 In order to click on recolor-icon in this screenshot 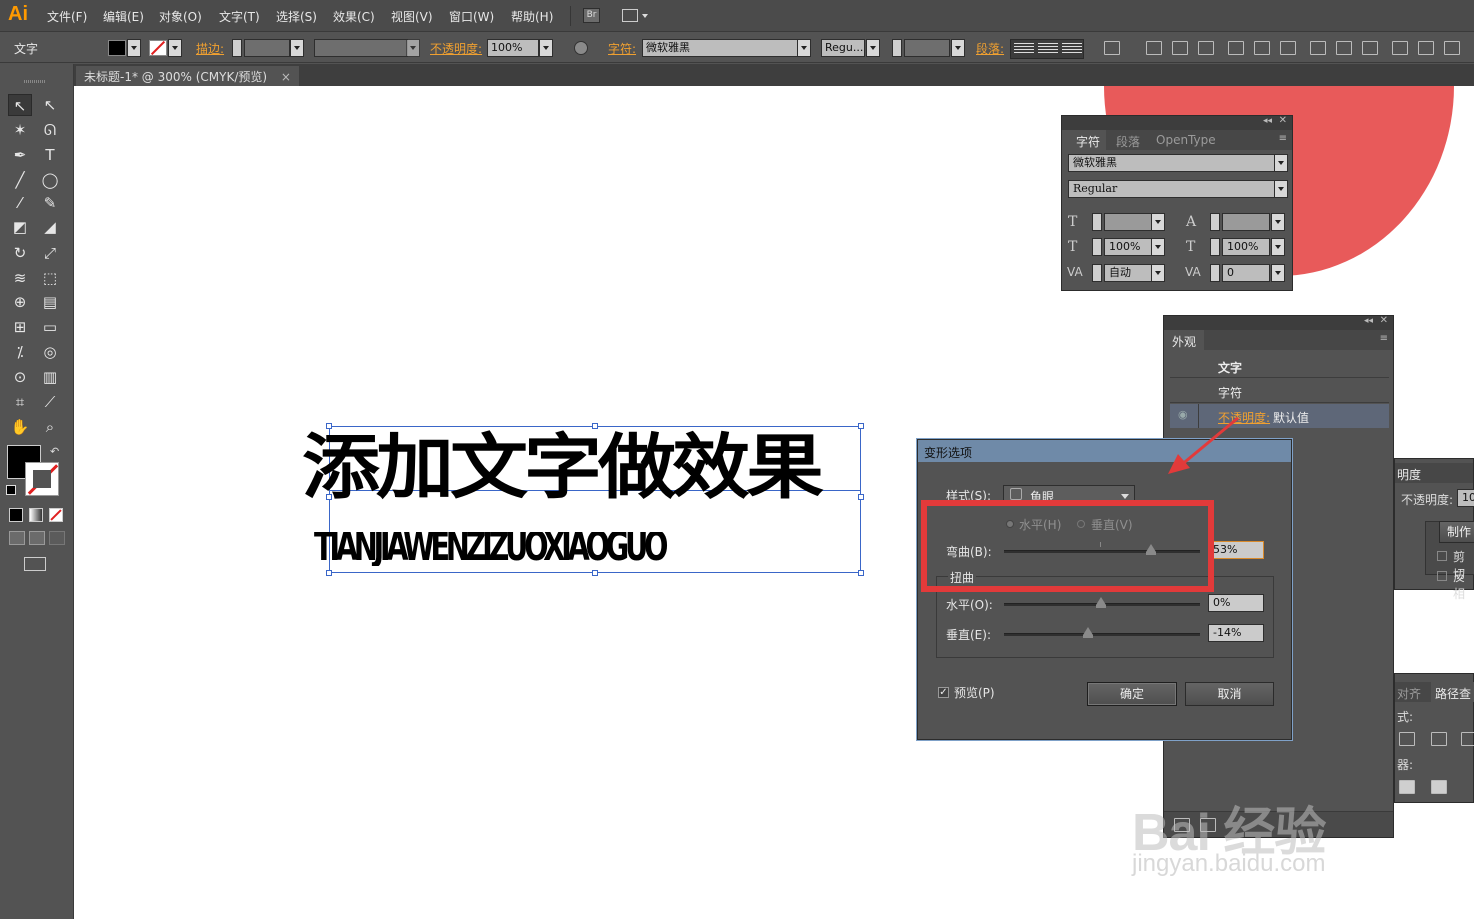, I will do `click(581, 48)`.